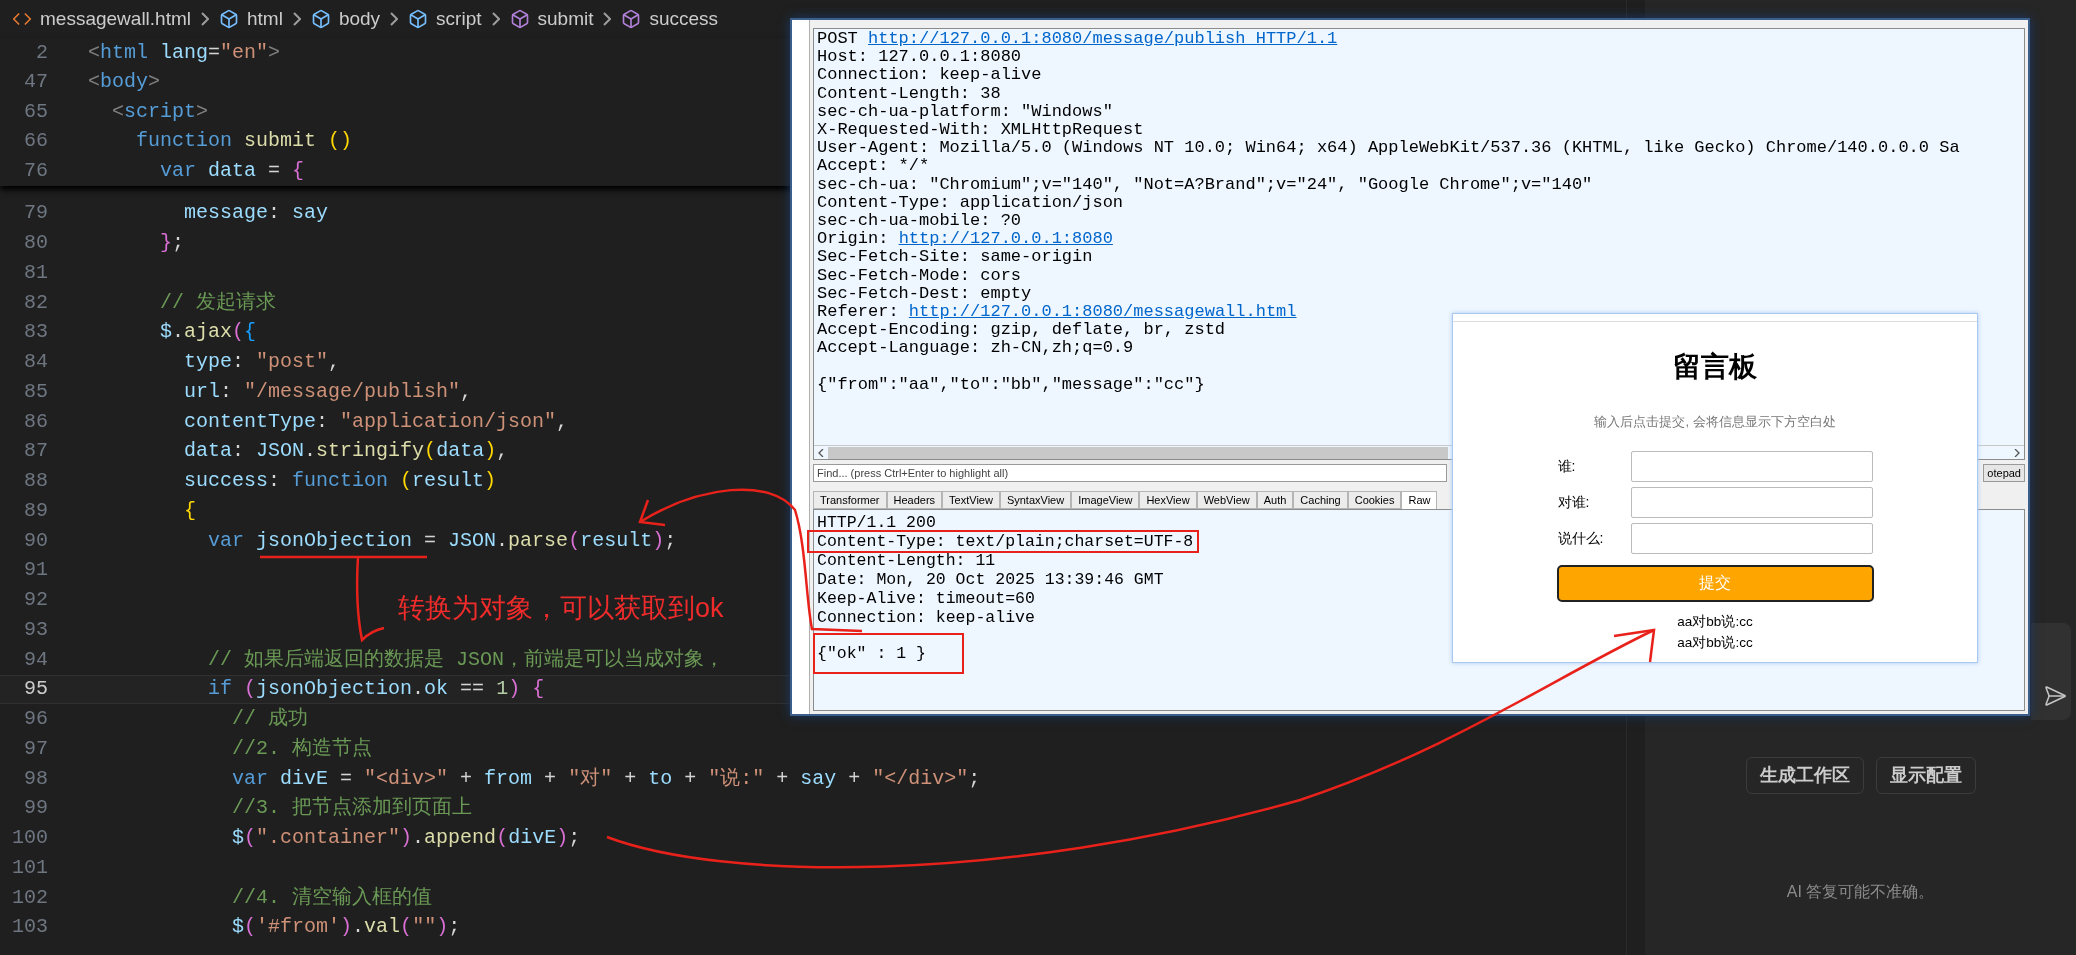 This screenshot has height=955, width=2076. I want to click on breadcrumb-item: submit, so click(565, 19).